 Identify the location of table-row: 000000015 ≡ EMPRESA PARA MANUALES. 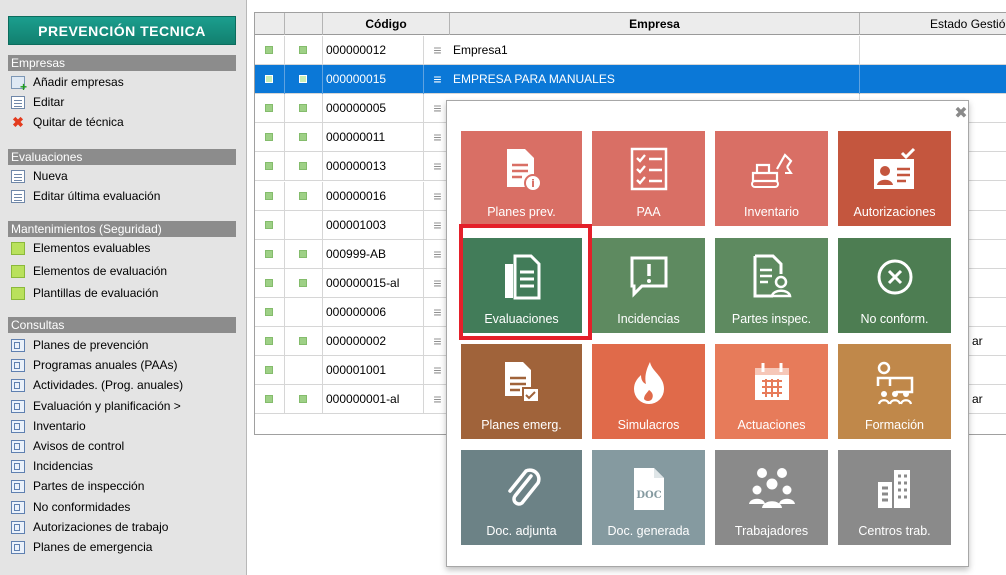
(630, 80).